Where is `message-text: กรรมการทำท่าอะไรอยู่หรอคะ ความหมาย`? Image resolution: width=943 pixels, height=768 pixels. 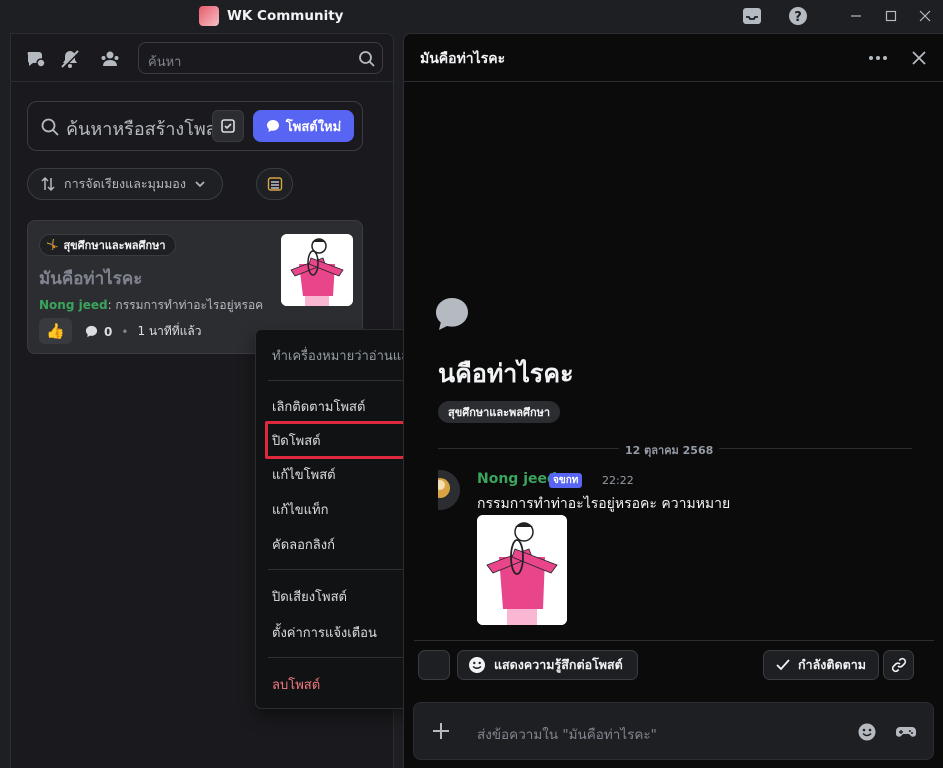 message-text: กรรมการทำท่าอะไรอยู่หรอคะ ความหมาย is located at coordinates (604, 504).